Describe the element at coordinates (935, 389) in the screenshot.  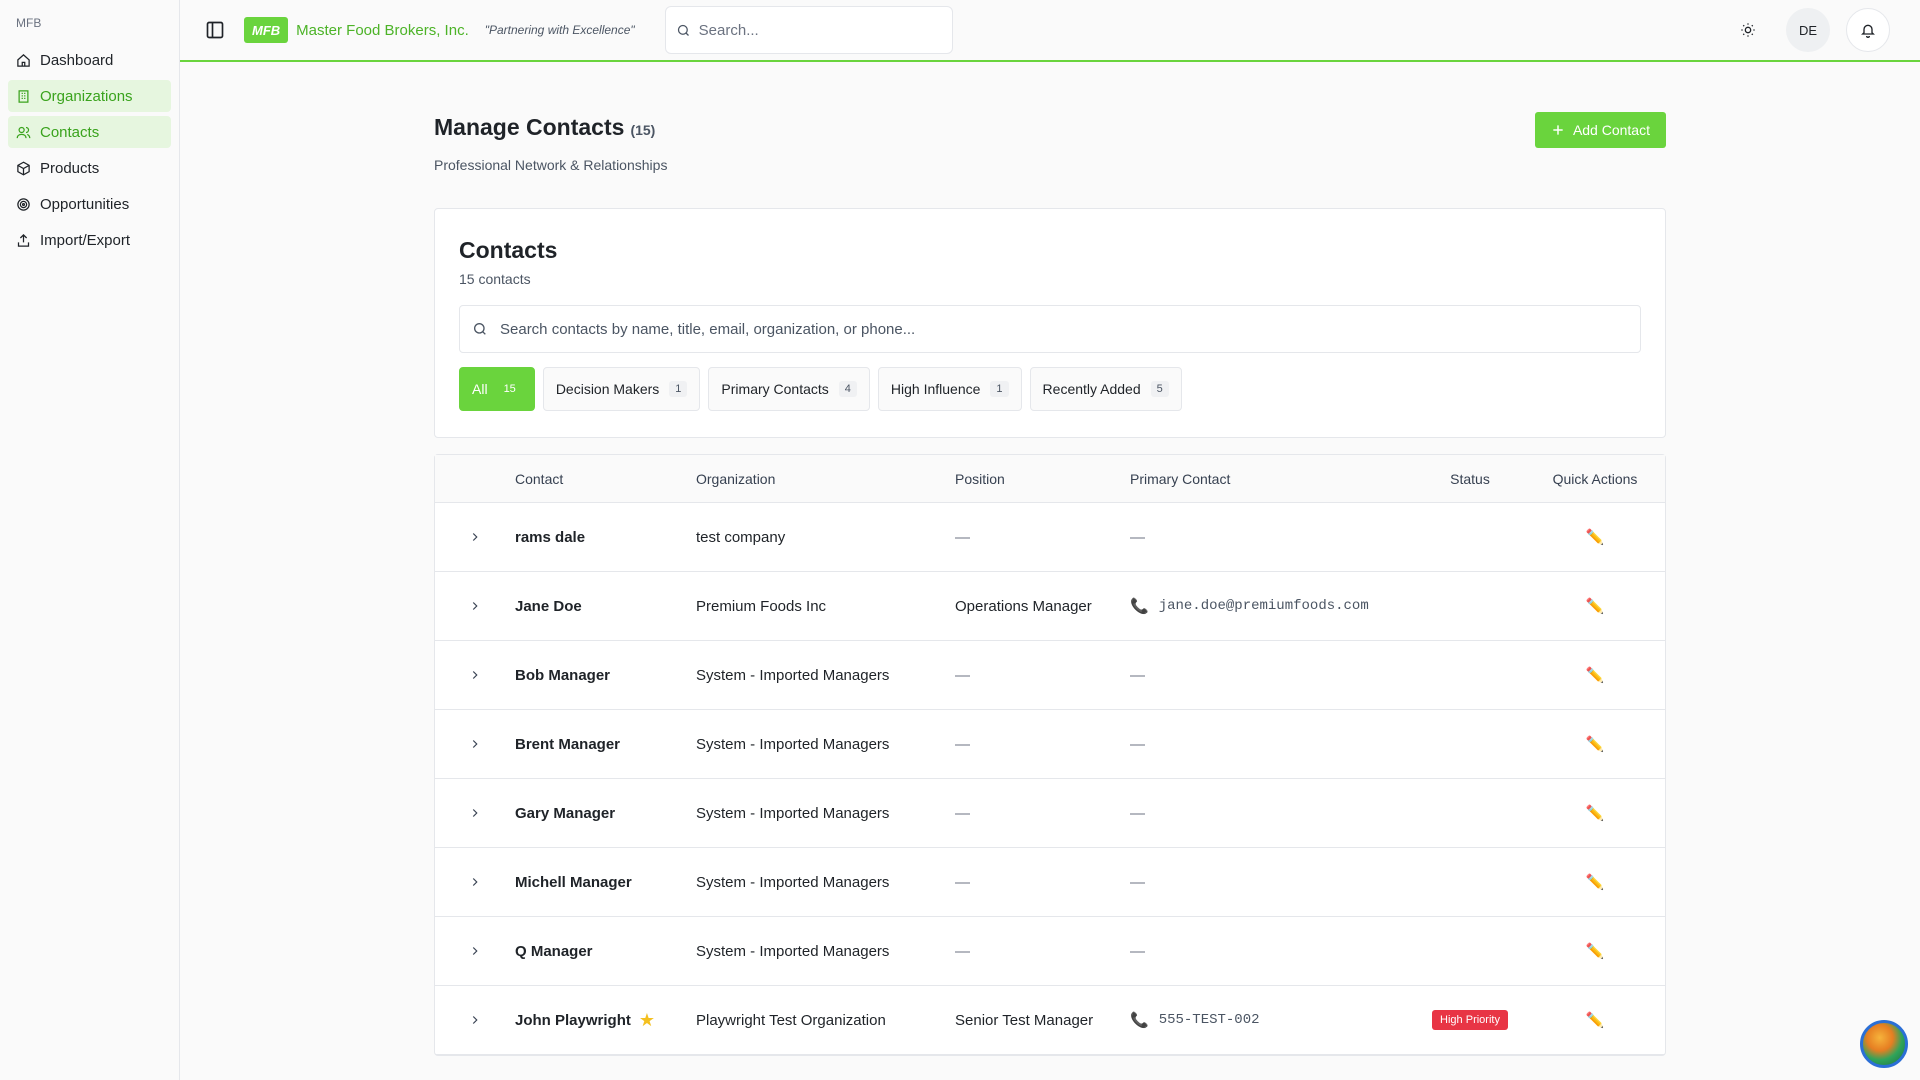
I see `filter-label: High Influence` at that location.